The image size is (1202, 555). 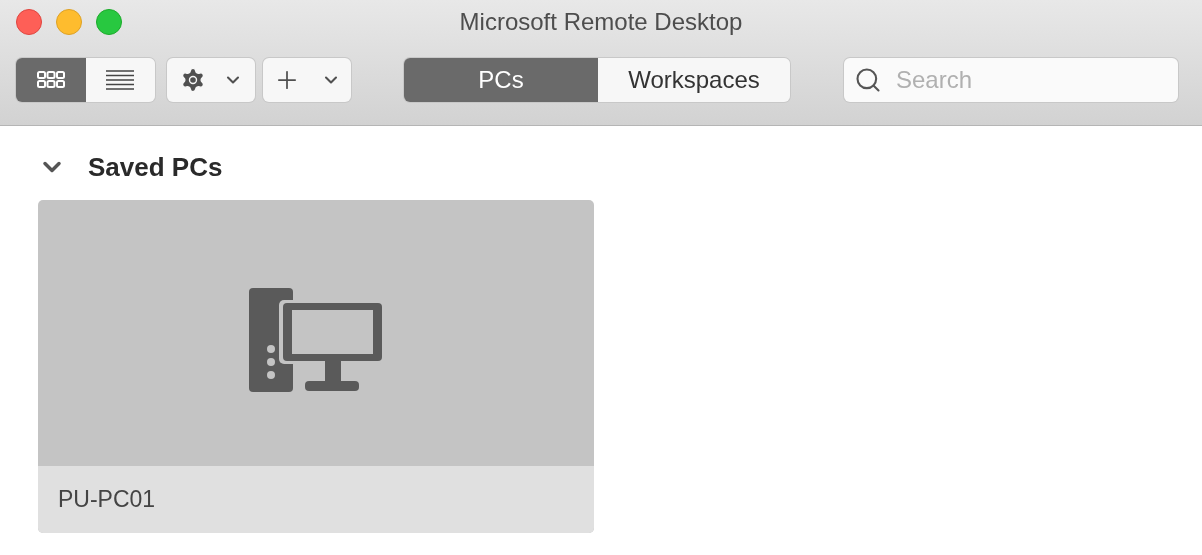 What do you see at coordinates (868, 80) in the screenshot?
I see `search-icon` at bounding box center [868, 80].